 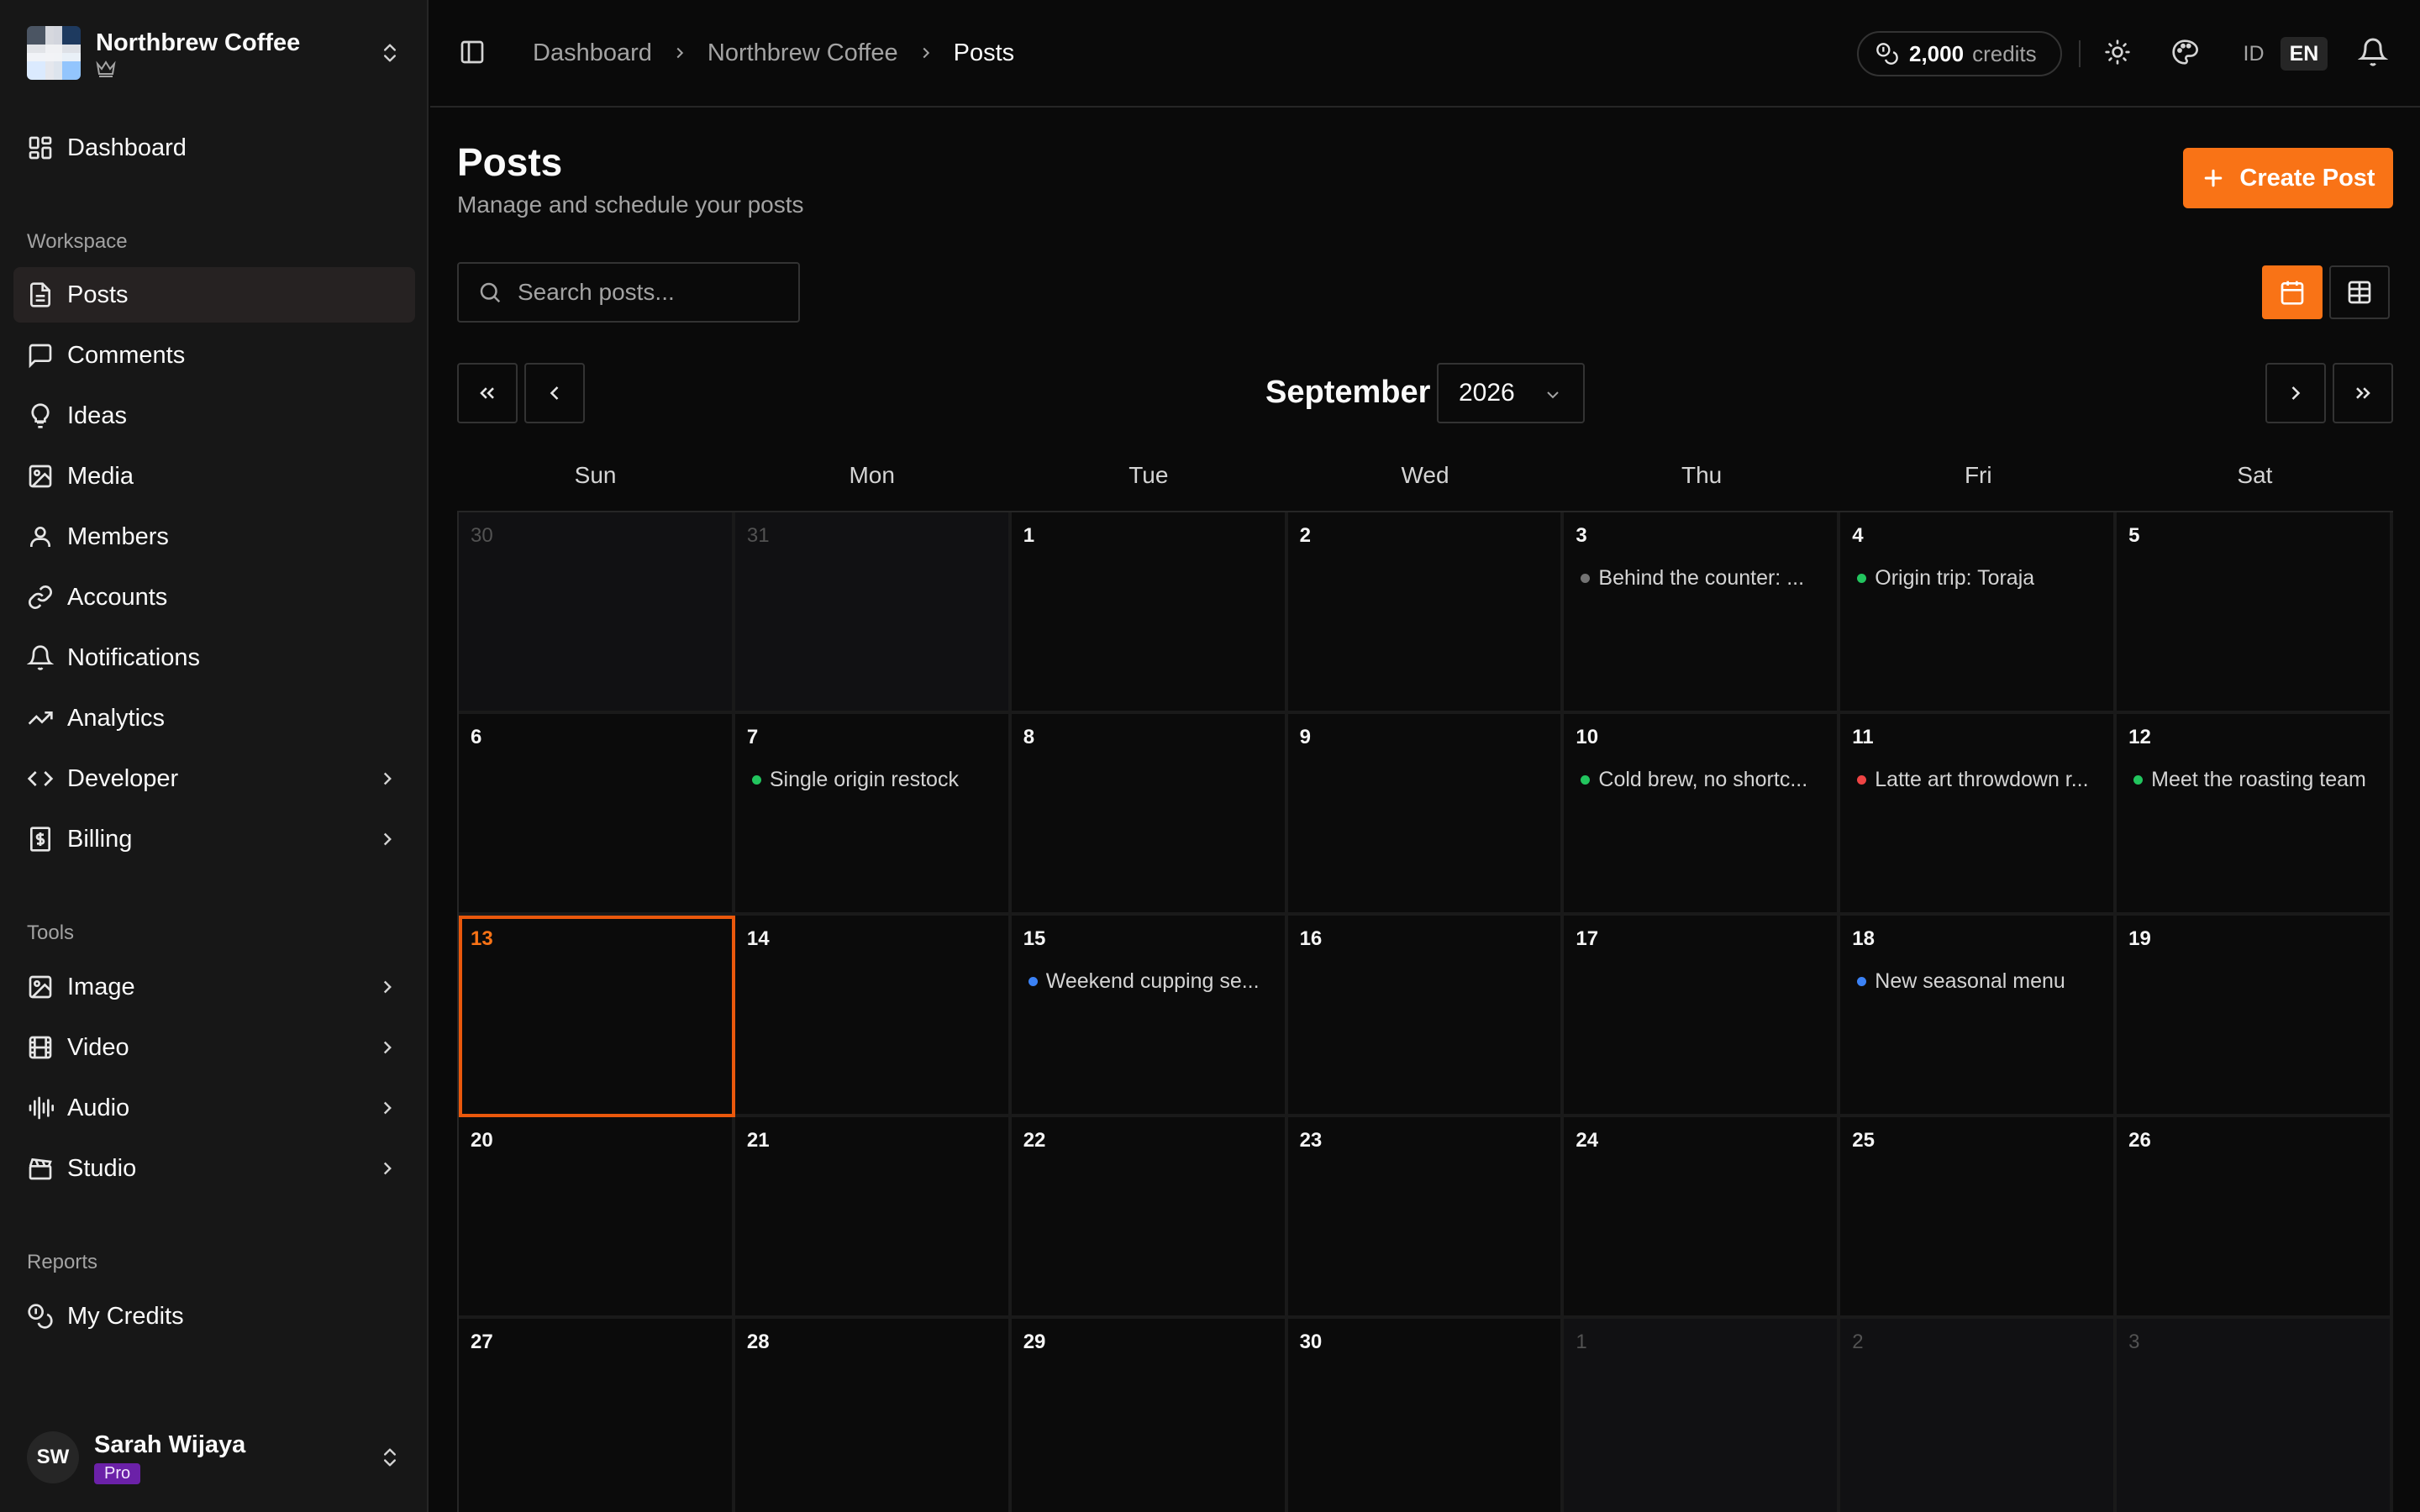 I want to click on search-input, so click(x=652, y=292).